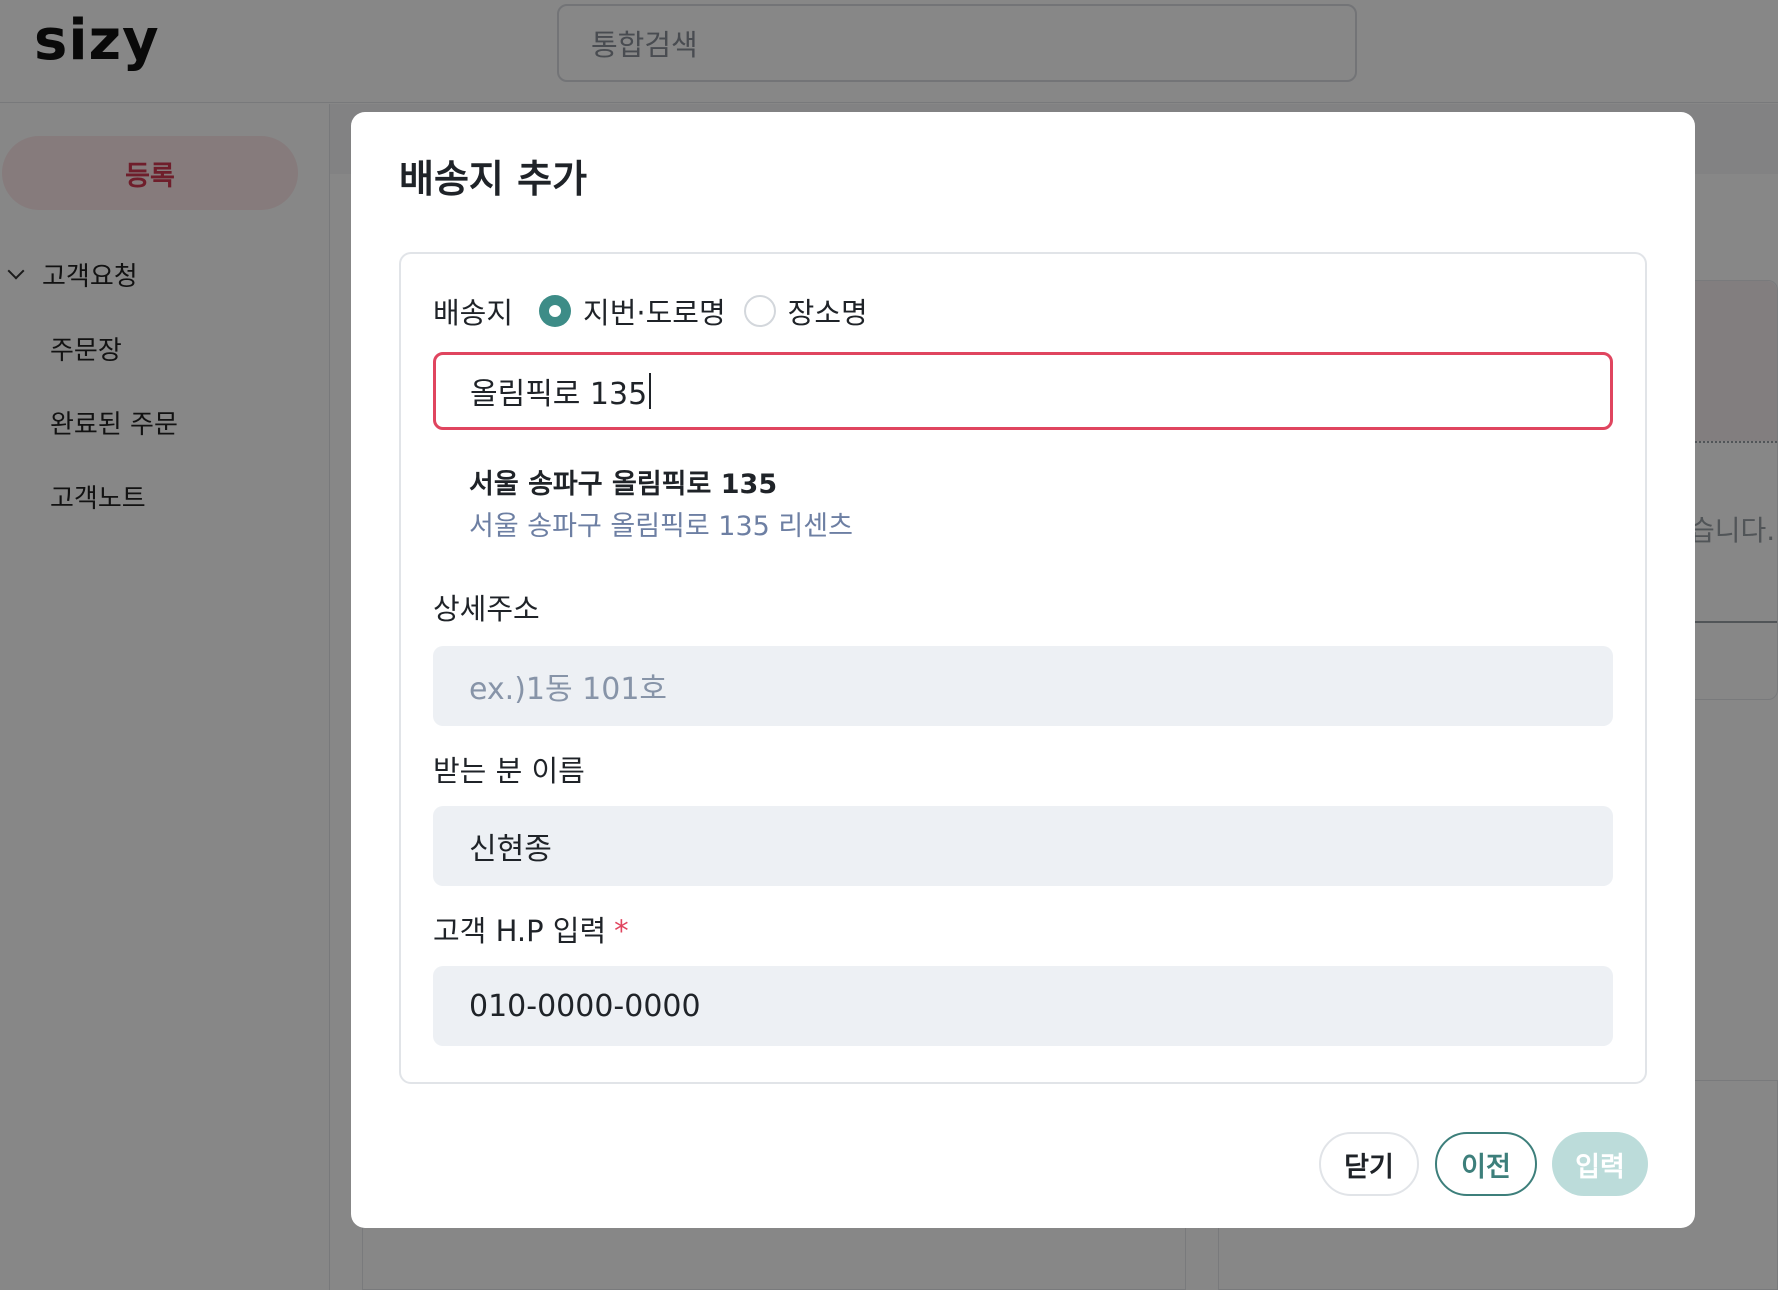 The height and width of the screenshot is (1290, 1778). I want to click on close-button: 닫기, so click(1369, 1164).